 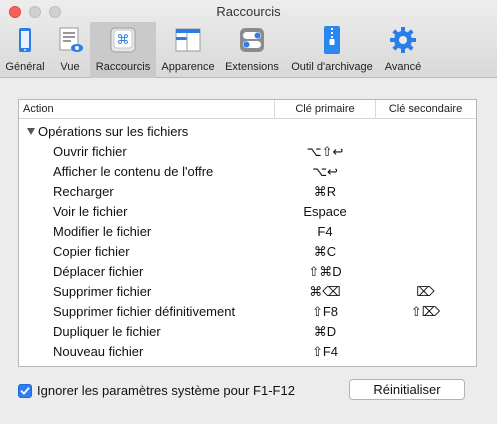 I want to click on column-header-secondary: Clé secondaire, so click(x=425, y=109).